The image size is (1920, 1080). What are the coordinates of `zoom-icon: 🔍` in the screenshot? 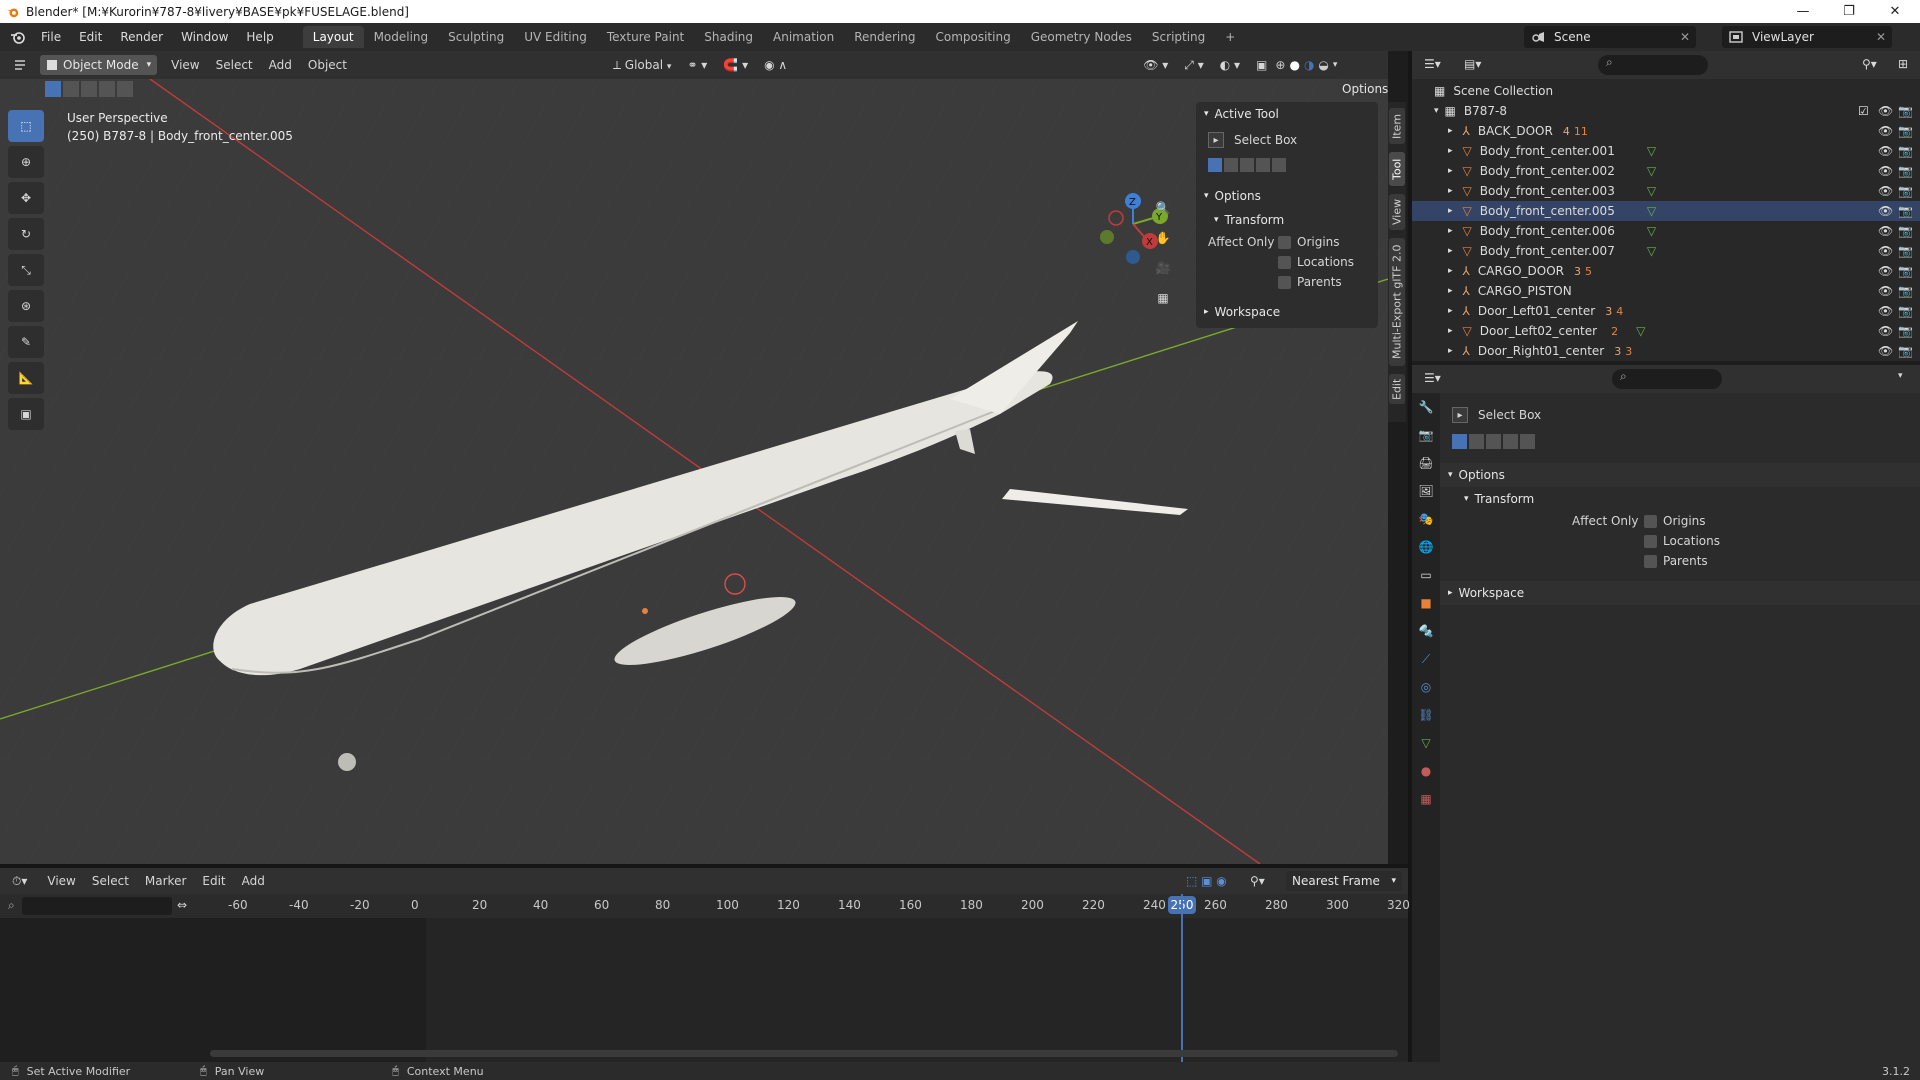 It's located at (1163, 208).